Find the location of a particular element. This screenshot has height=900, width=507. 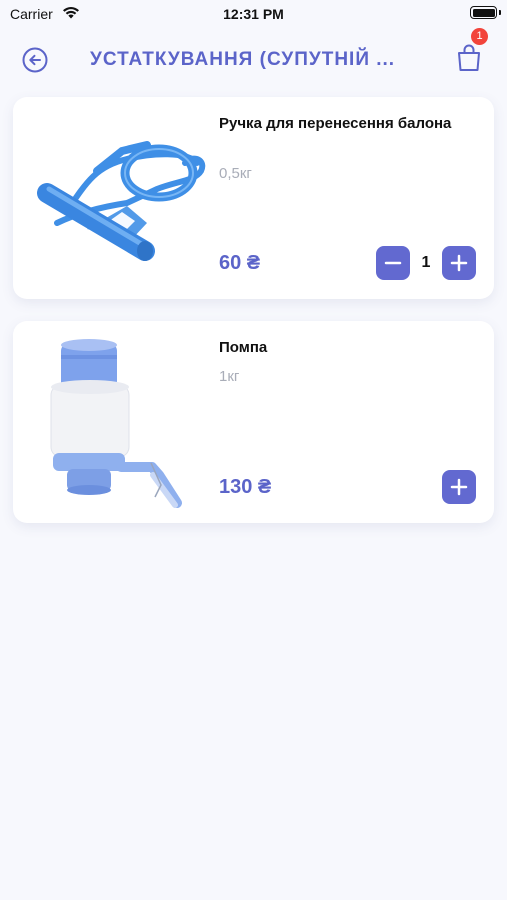

quantity-value: 1 is located at coordinates (426, 262).